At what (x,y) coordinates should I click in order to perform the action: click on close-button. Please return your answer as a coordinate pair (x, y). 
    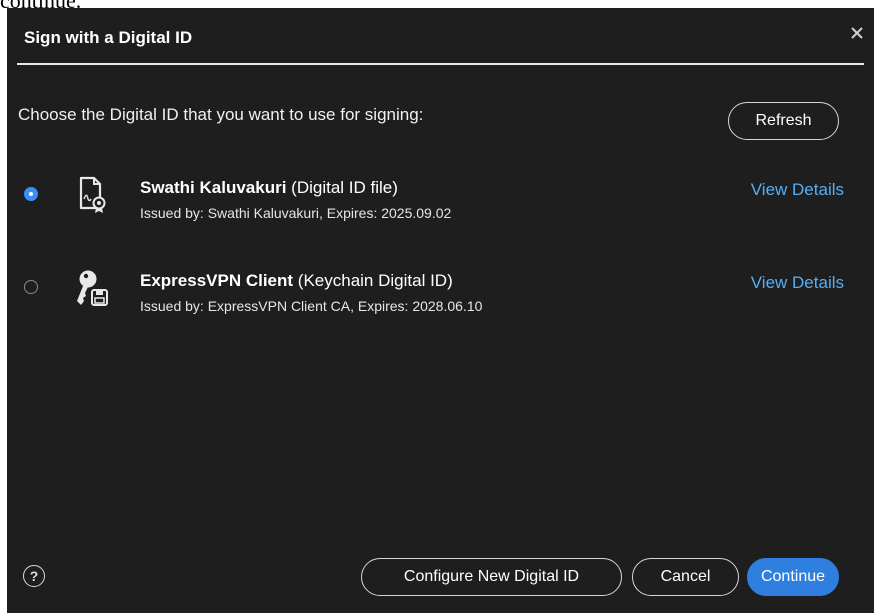
    Looking at the image, I should click on (857, 33).